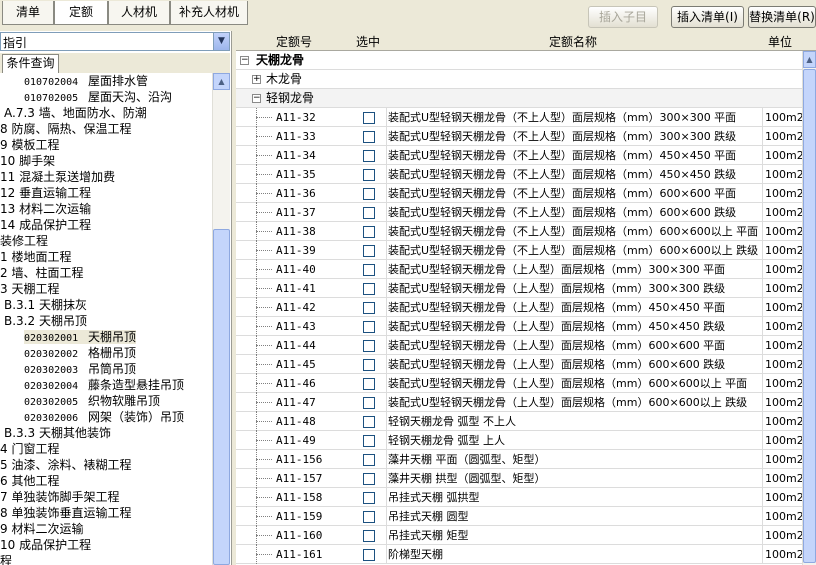 This screenshot has width=816, height=565. Describe the element at coordinates (27, 161) in the screenshot. I see `tree-item: 10 脚手架` at that location.